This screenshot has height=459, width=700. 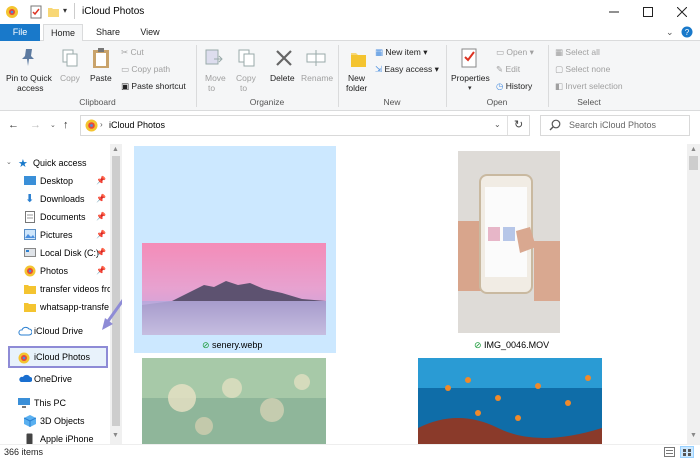 I want to click on search-box: Search iCloud Photos, so click(x=615, y=125).